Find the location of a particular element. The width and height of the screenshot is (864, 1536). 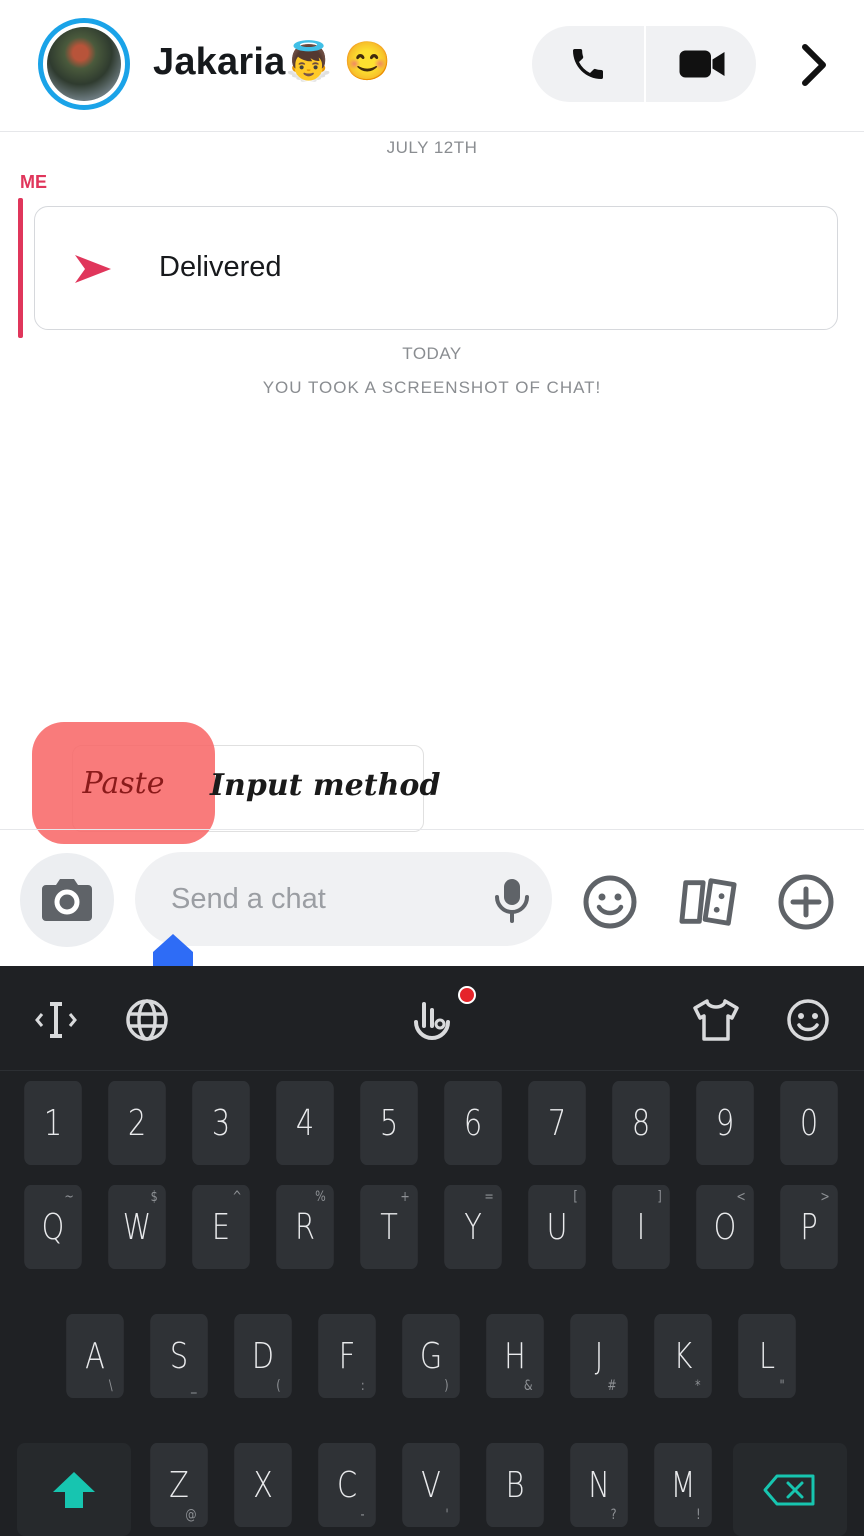

key-secondary-label: ~ is located at coordinates (69, 1197).